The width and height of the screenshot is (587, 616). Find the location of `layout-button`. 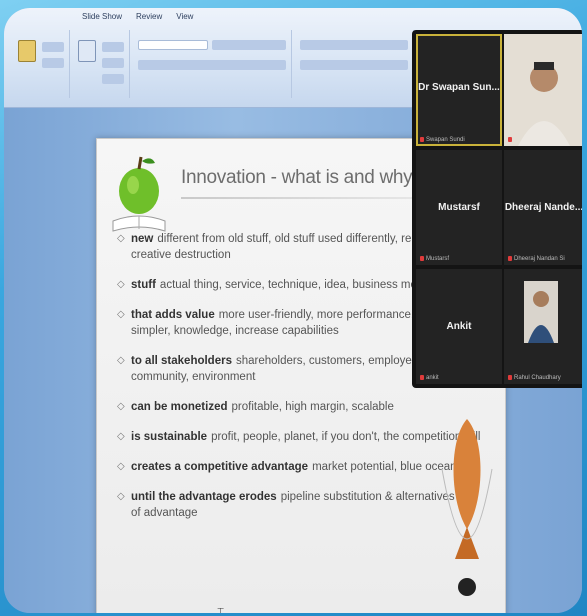

layout-button is located at coordinates (113, 47).